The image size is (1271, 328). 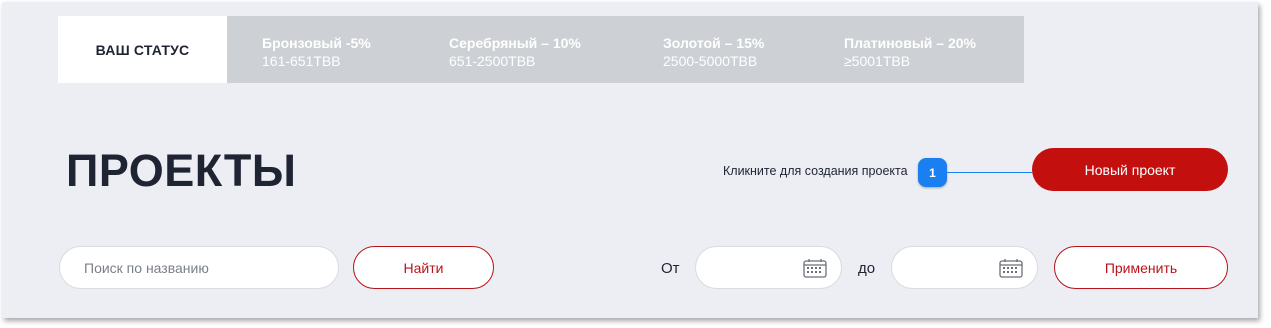 What do you see at coordinates (1130, 169) in the screenshot?
I see `new-project-button: Новый проект` at bounding box center [1130, 169].